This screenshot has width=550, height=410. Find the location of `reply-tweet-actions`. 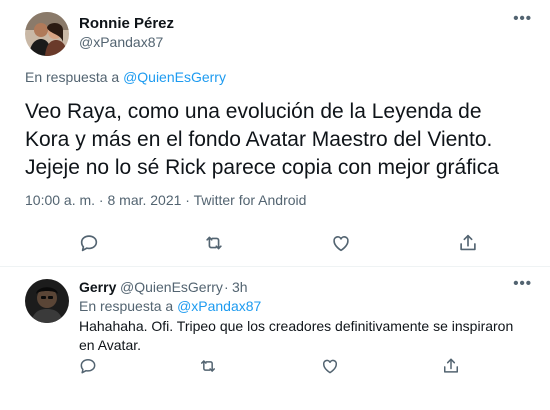

reply-tweet-actions is located at coordinates (275, 368).